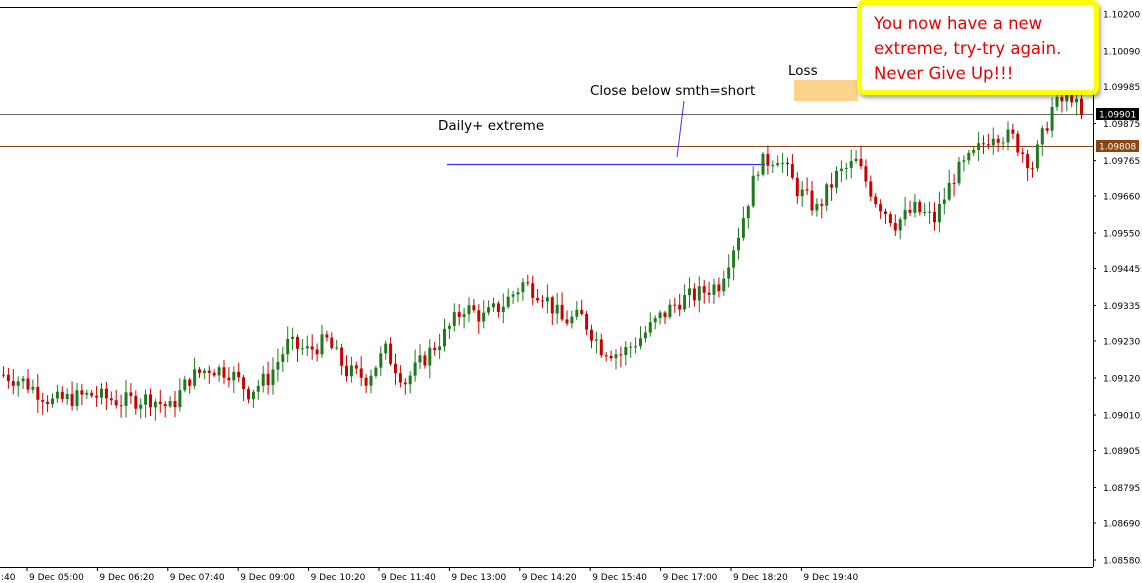 Image resolution: width=1142 pixels, height=583 pixels. I want to click on price-tick-label: 1.08795, so click(1121, 489).